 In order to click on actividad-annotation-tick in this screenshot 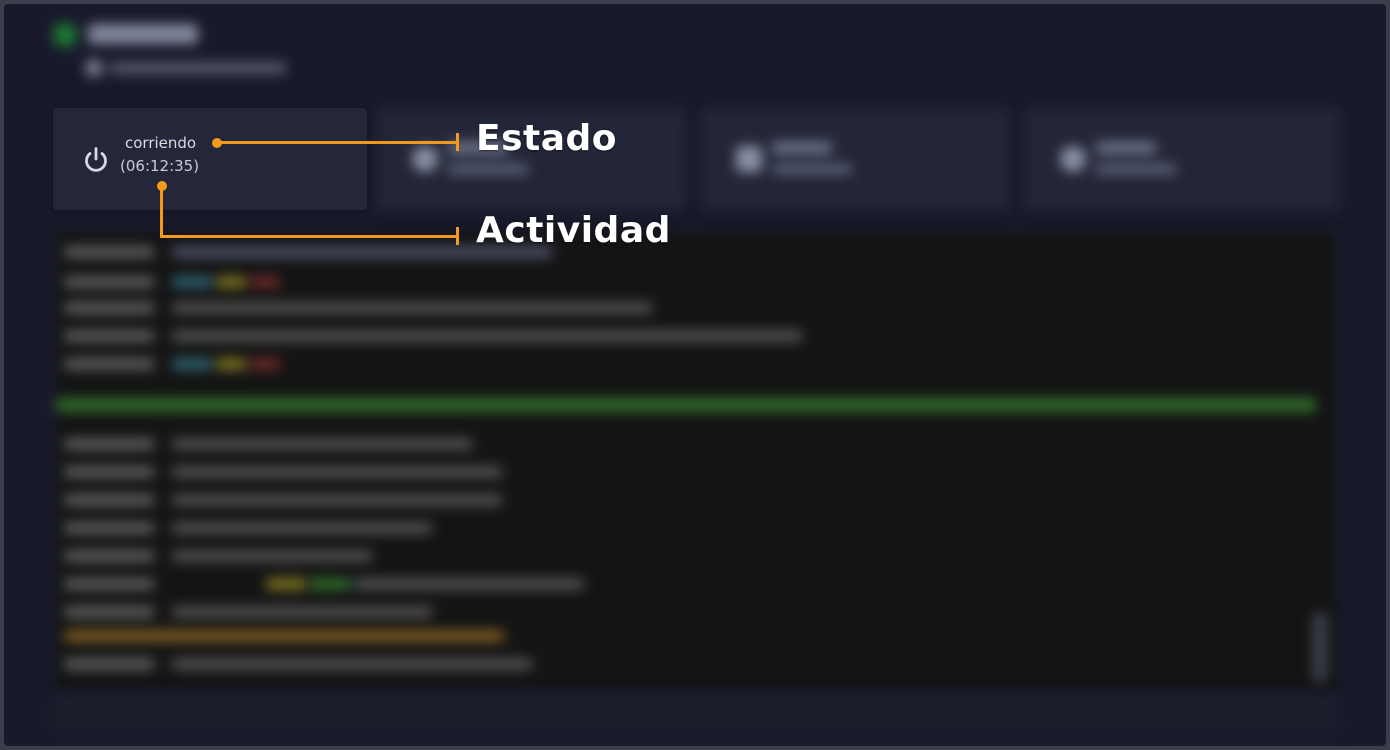, I will do `click(457, 236)`.